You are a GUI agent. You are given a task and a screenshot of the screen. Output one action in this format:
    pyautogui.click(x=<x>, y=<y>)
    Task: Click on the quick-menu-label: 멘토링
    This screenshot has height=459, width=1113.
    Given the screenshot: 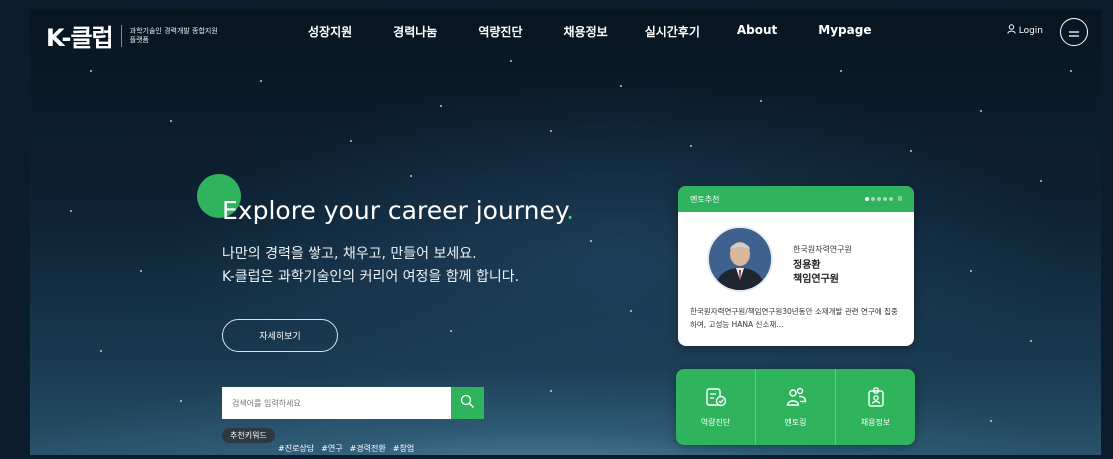 What is the action you would take?
    pyautogui.click(x=795, y=422)
    